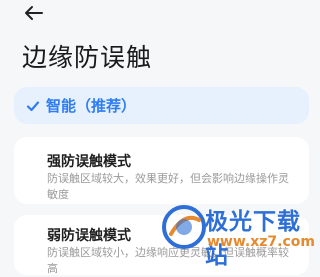 The height and width of the screenshot is (277, 320). Describe the element at coordinates (91, 106) in the screenshot. I see `option-label: 智能（推荐）` at that location.